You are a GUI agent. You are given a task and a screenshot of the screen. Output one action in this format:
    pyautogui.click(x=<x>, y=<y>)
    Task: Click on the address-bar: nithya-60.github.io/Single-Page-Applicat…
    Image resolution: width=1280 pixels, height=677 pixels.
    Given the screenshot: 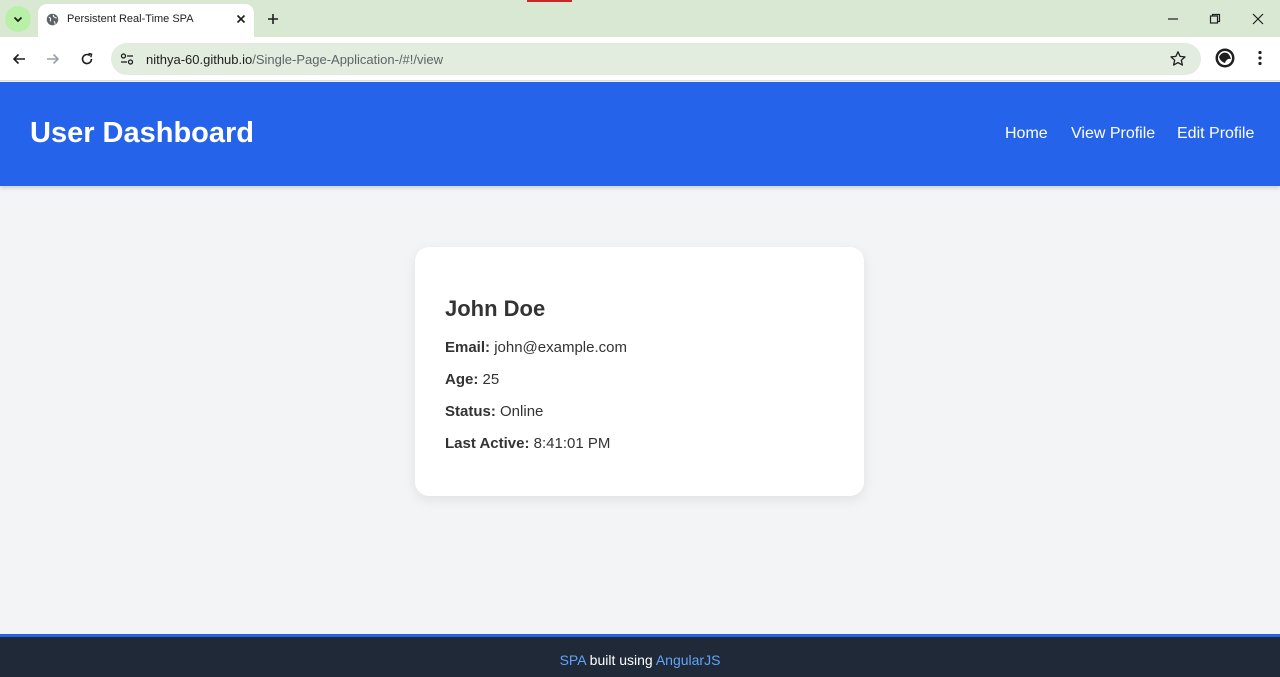 What is the action you would take?
    pyautogui.click(x=656, y=59)
    